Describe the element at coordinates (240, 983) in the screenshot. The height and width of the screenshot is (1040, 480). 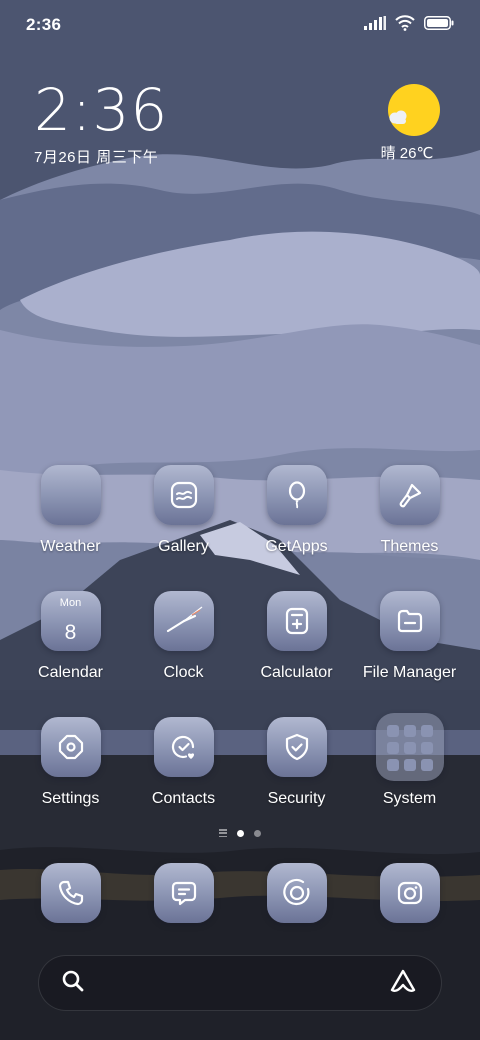
I see `search-bar` at that location.